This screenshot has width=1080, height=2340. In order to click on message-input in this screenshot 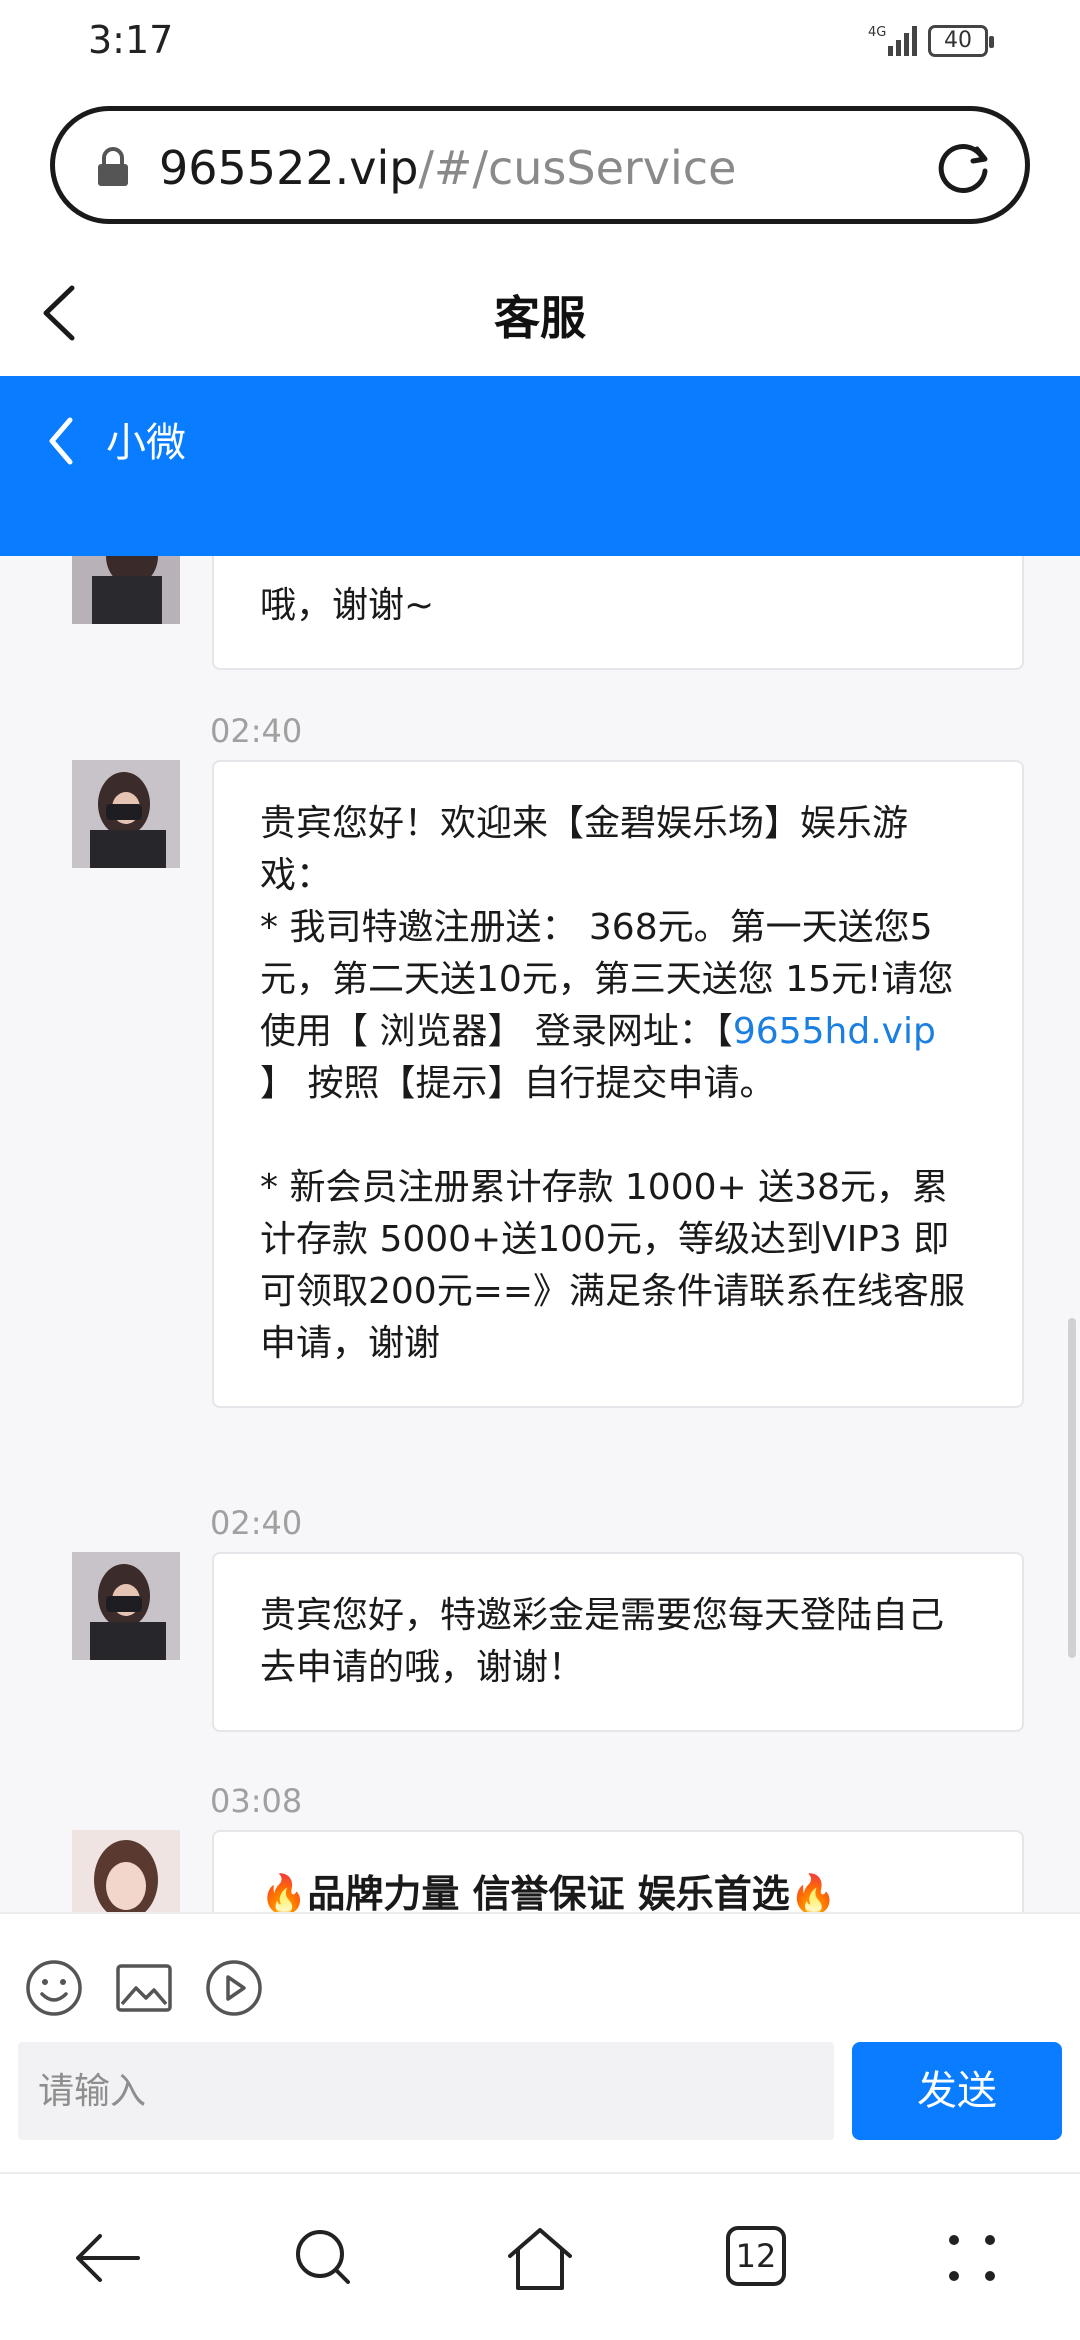, I will do `click(426, 2091)`.